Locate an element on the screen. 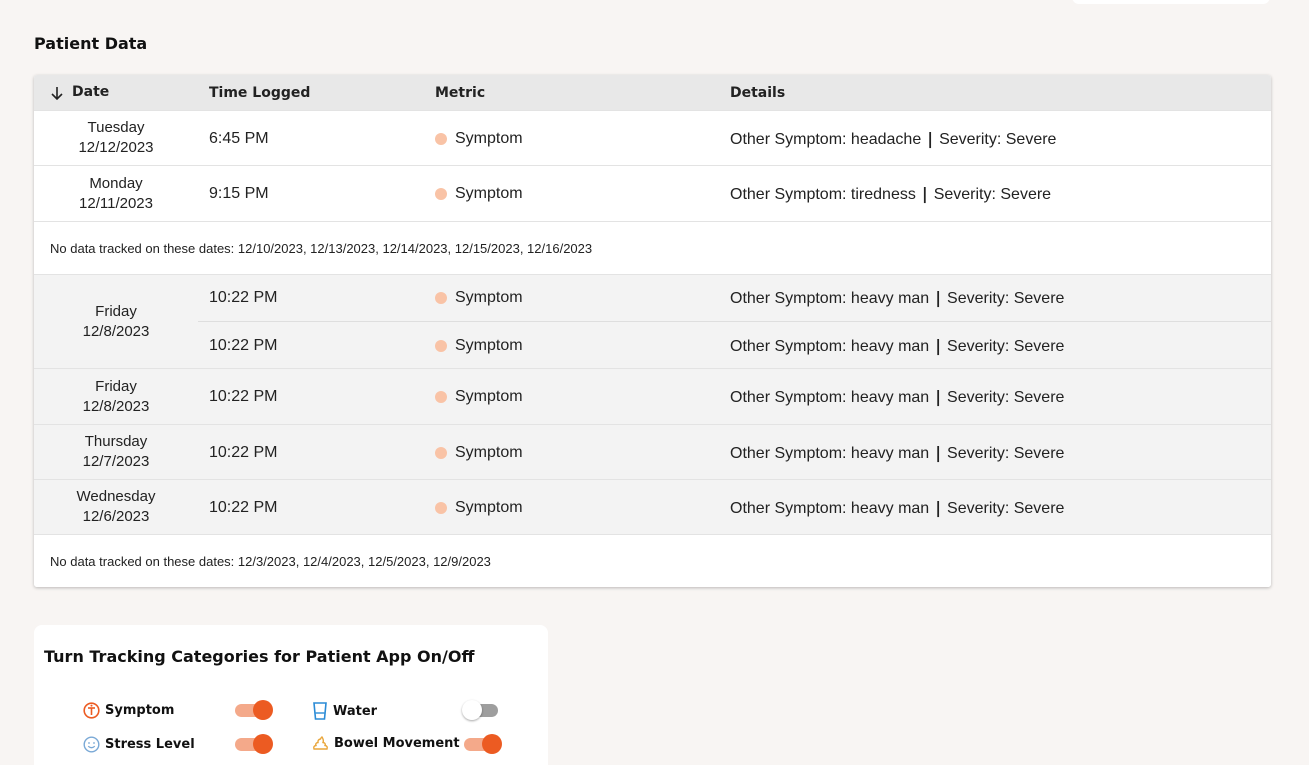  category-symptom: Symptom is located at coordinates (128, 710).